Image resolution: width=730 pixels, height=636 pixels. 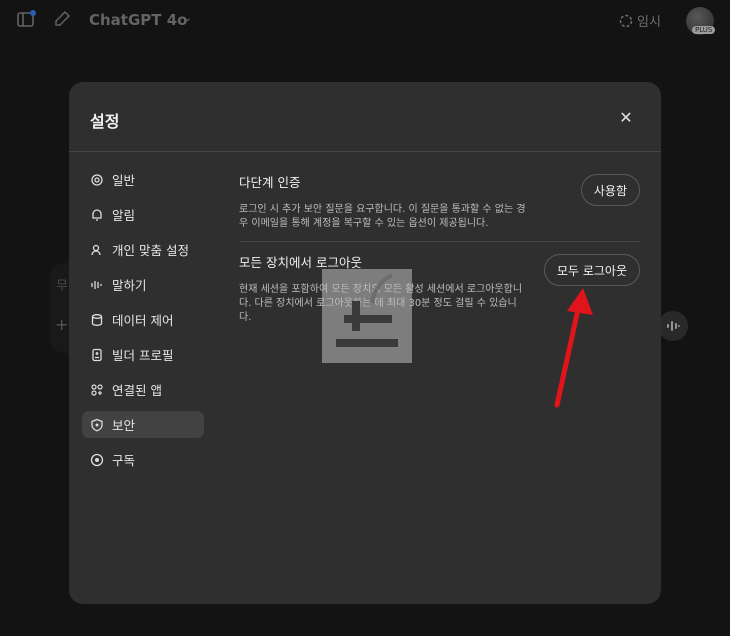 I want to click on nav-item-label: 연결된 앱, so click(x=137, y=390).